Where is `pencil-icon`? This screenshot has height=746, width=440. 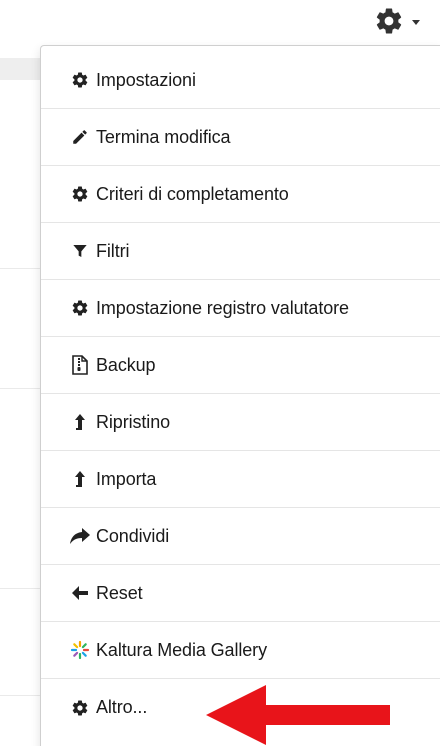
pencil-icon is located at coordinates (80, 137).